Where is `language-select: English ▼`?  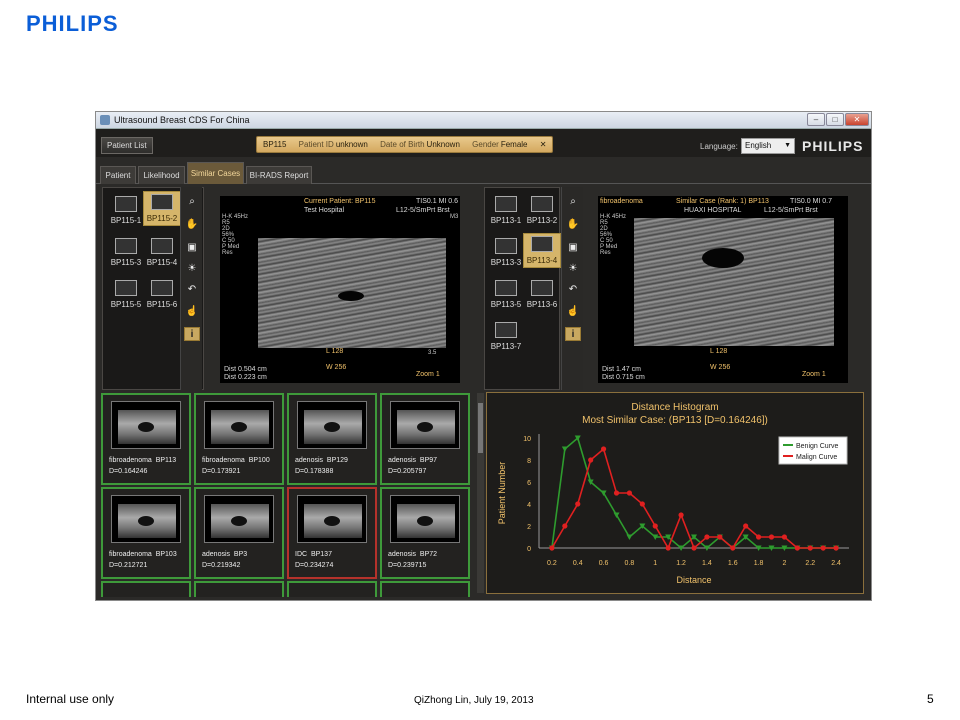 language-select: English ▼ is located at coordinates (768, 146).